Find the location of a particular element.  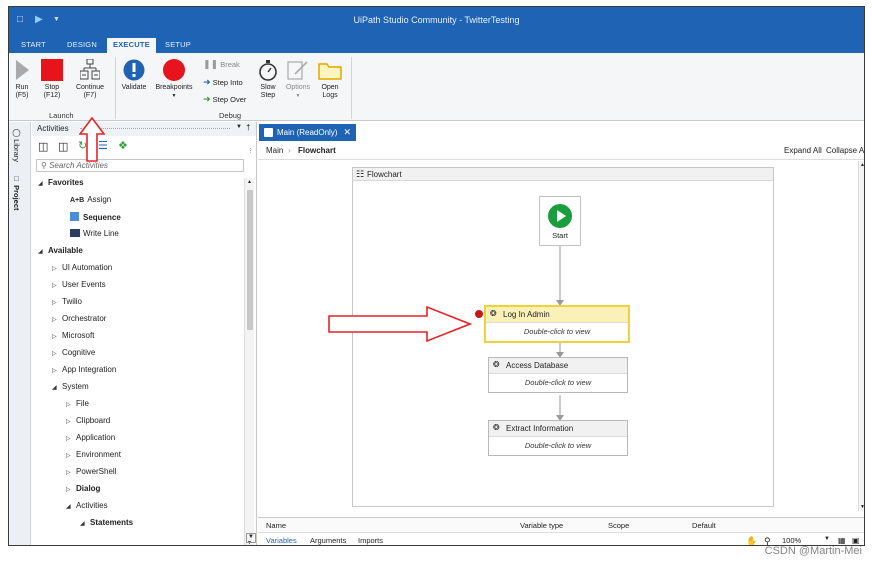

column-scope: Scope is located at coordinates (618, 525).